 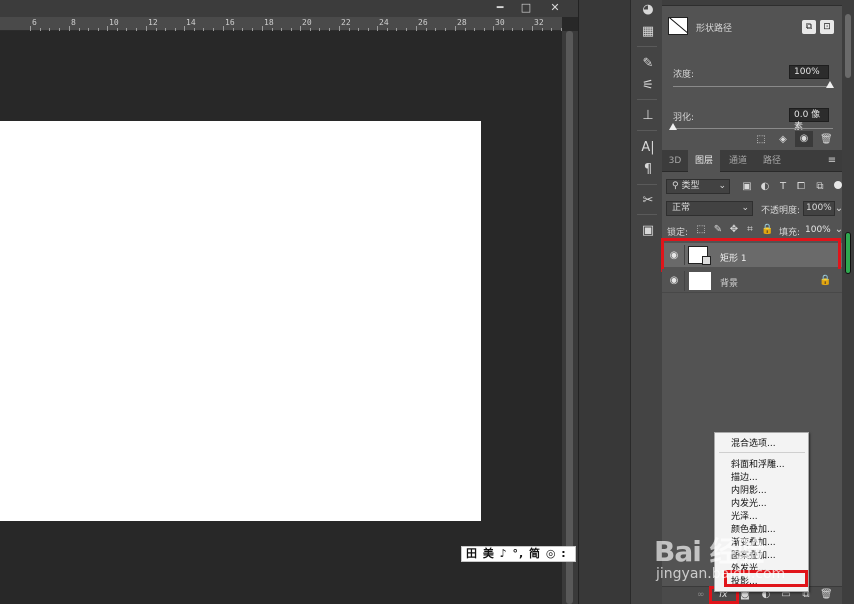 I want to click on panel-menu-icon: ≡, so click(x=832, y=161).